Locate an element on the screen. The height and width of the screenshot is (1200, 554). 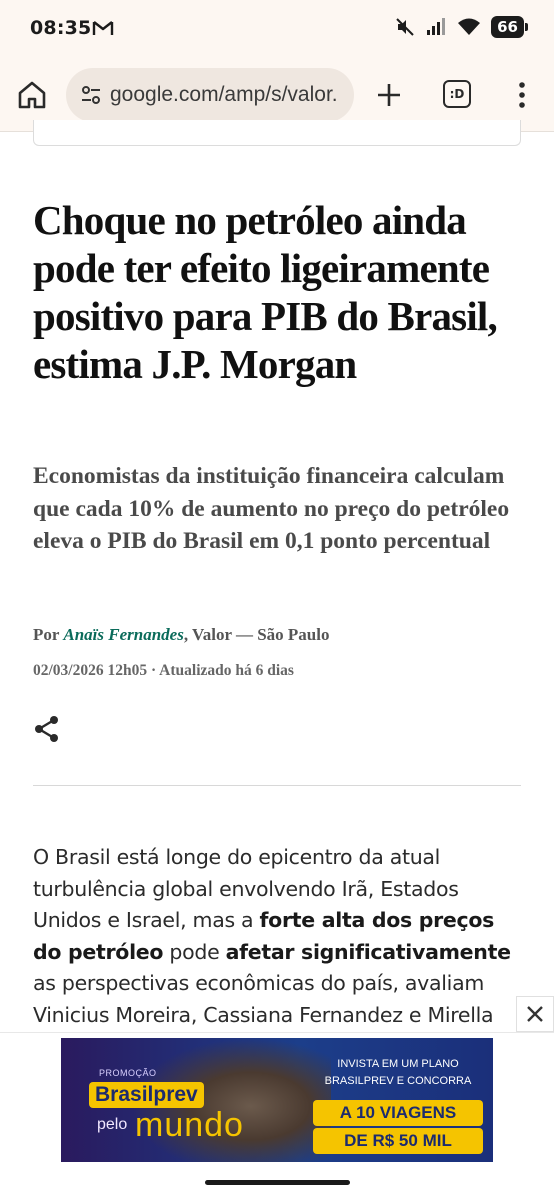
publish-date: 02/03/2026 12h05 · Atualizado há 6 dias is located at coordinates (163, 670).